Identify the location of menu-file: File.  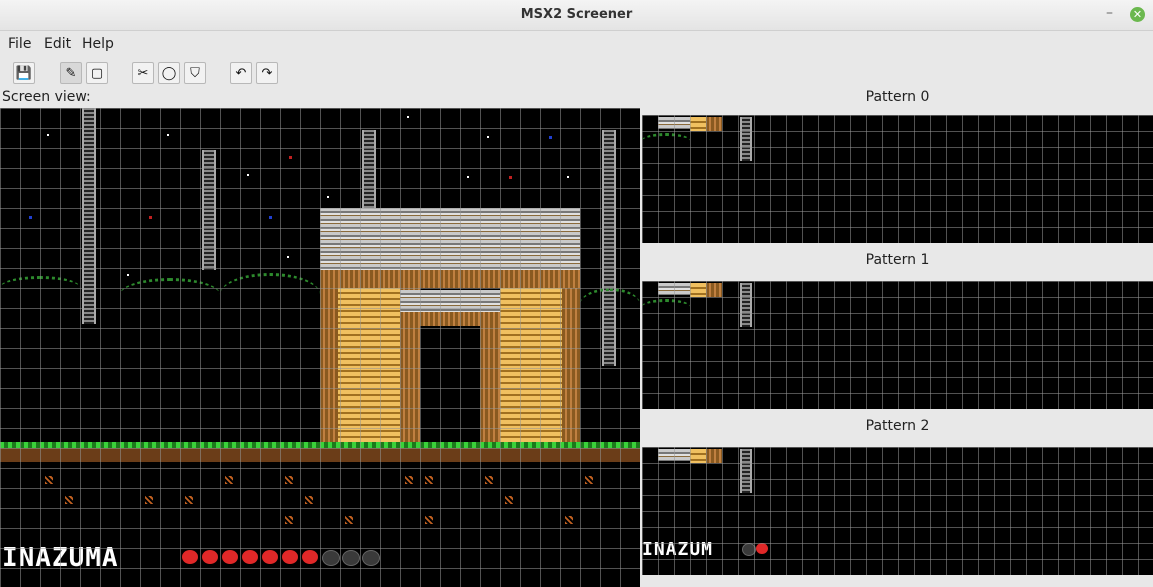
(19, 44).